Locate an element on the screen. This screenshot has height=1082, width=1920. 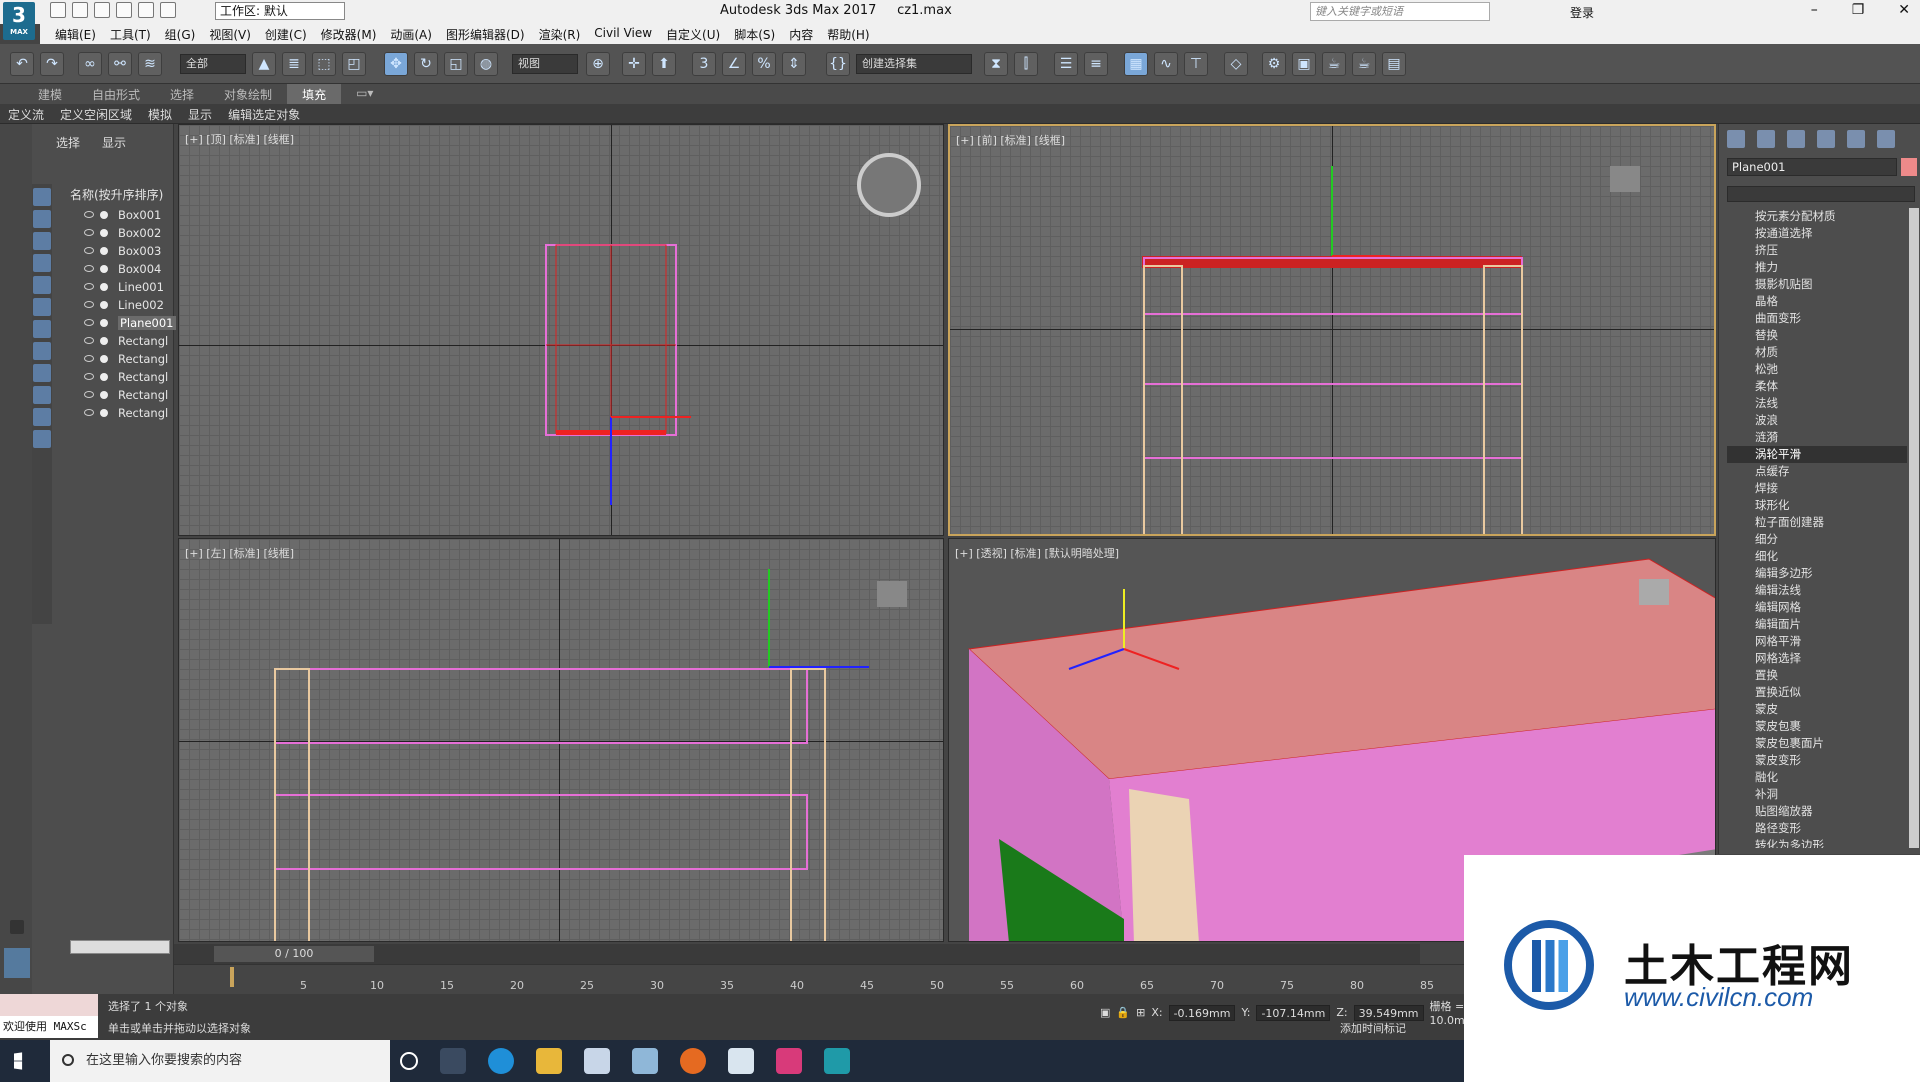
tab-modeling: 建模 is located at coordinates (38, 94).